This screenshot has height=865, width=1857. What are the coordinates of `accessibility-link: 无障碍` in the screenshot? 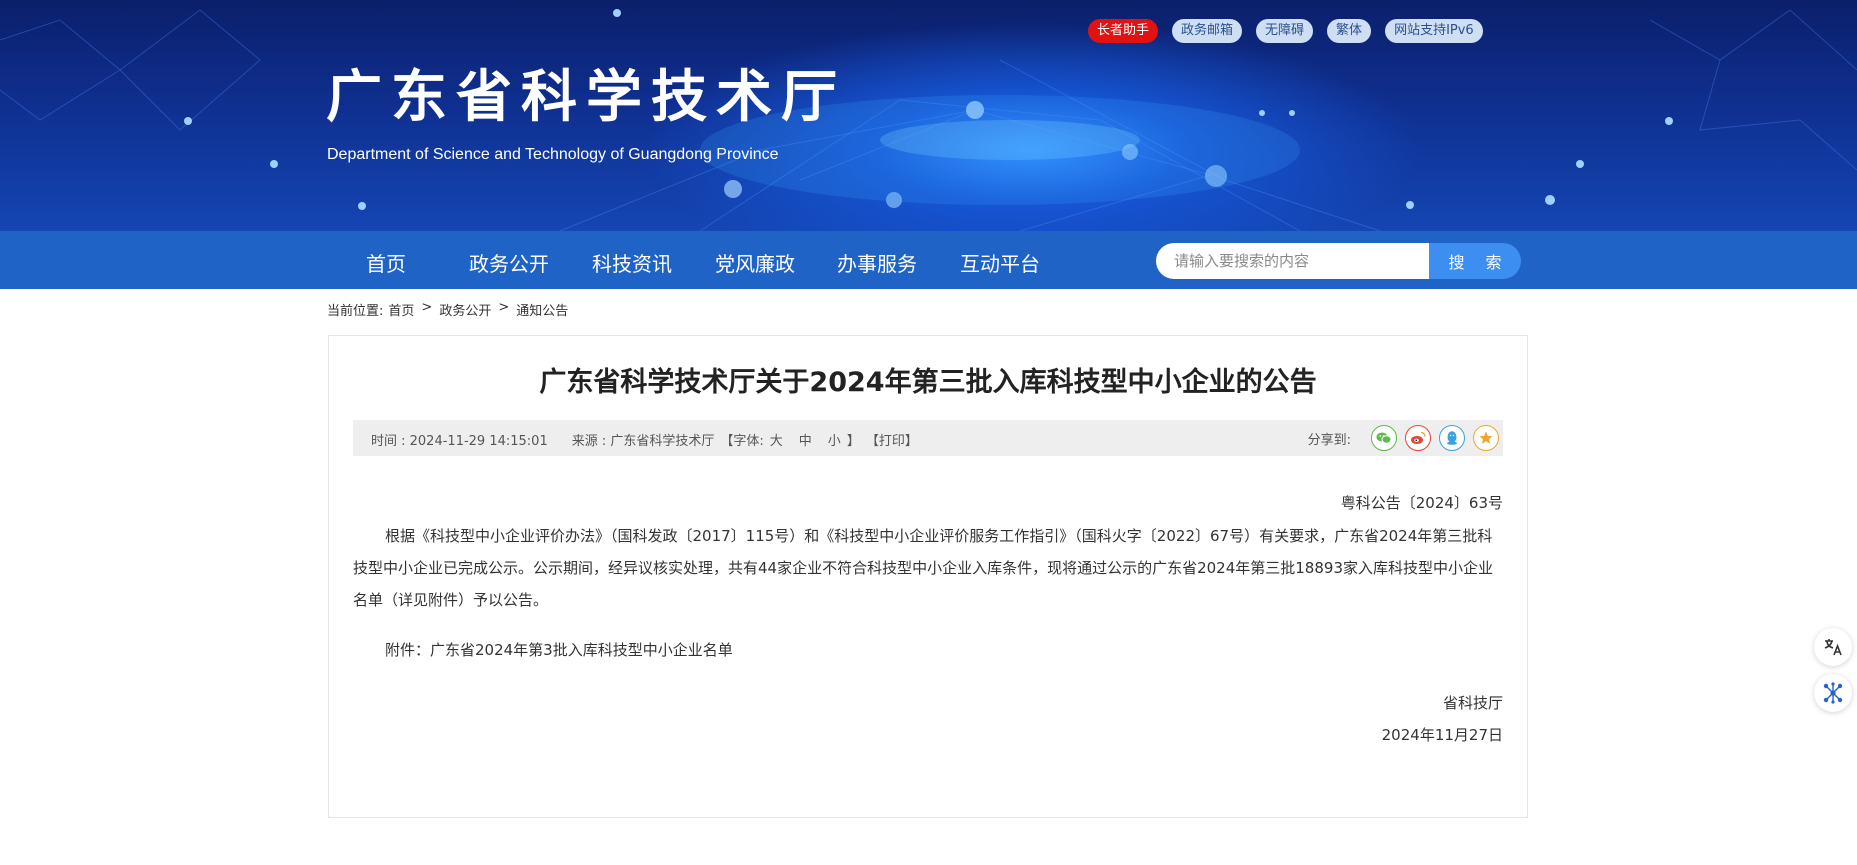 It's located at (1285, 31).